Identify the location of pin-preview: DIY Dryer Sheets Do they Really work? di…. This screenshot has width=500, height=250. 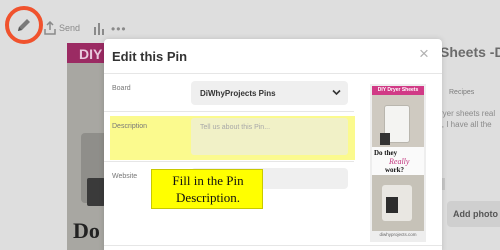
(398, 163).